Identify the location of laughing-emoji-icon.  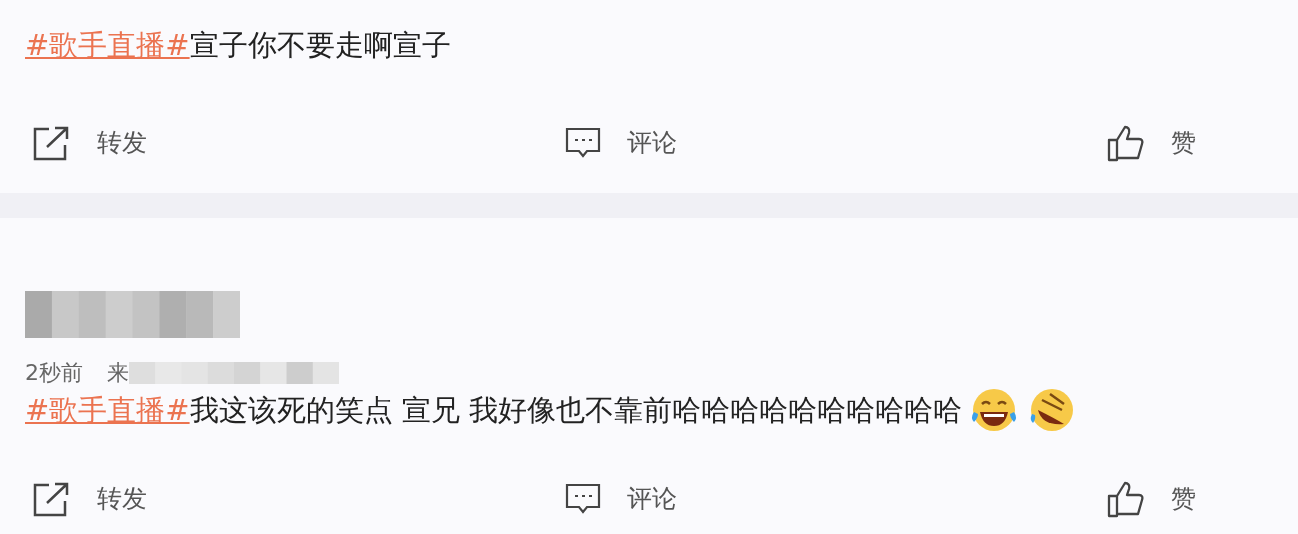
(994, 410).